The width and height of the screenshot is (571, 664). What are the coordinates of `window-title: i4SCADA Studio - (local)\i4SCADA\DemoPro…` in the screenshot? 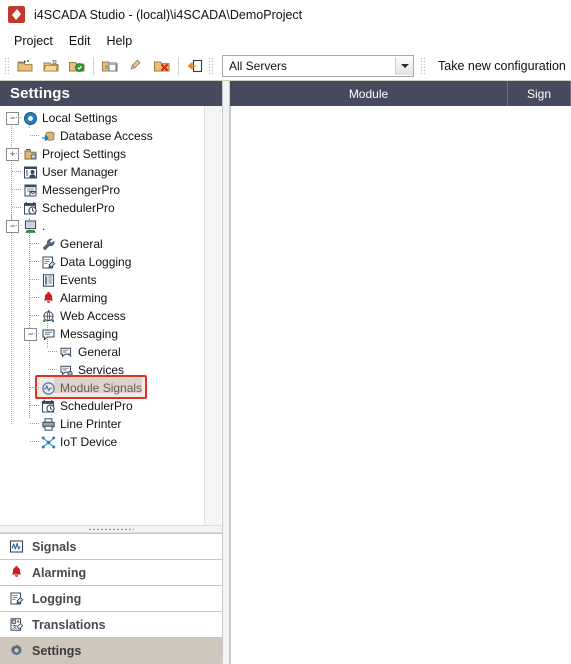 It's located at (168, 14).